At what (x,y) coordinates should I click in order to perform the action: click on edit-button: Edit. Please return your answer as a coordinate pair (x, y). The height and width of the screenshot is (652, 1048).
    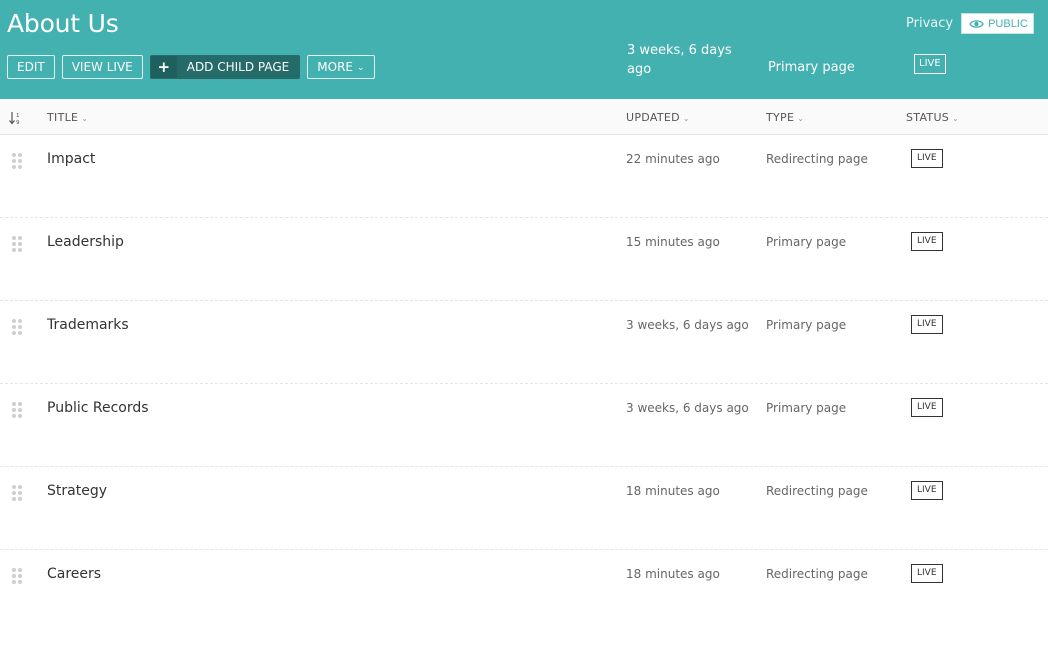
    Looking at the image, I should click on (31, 67).